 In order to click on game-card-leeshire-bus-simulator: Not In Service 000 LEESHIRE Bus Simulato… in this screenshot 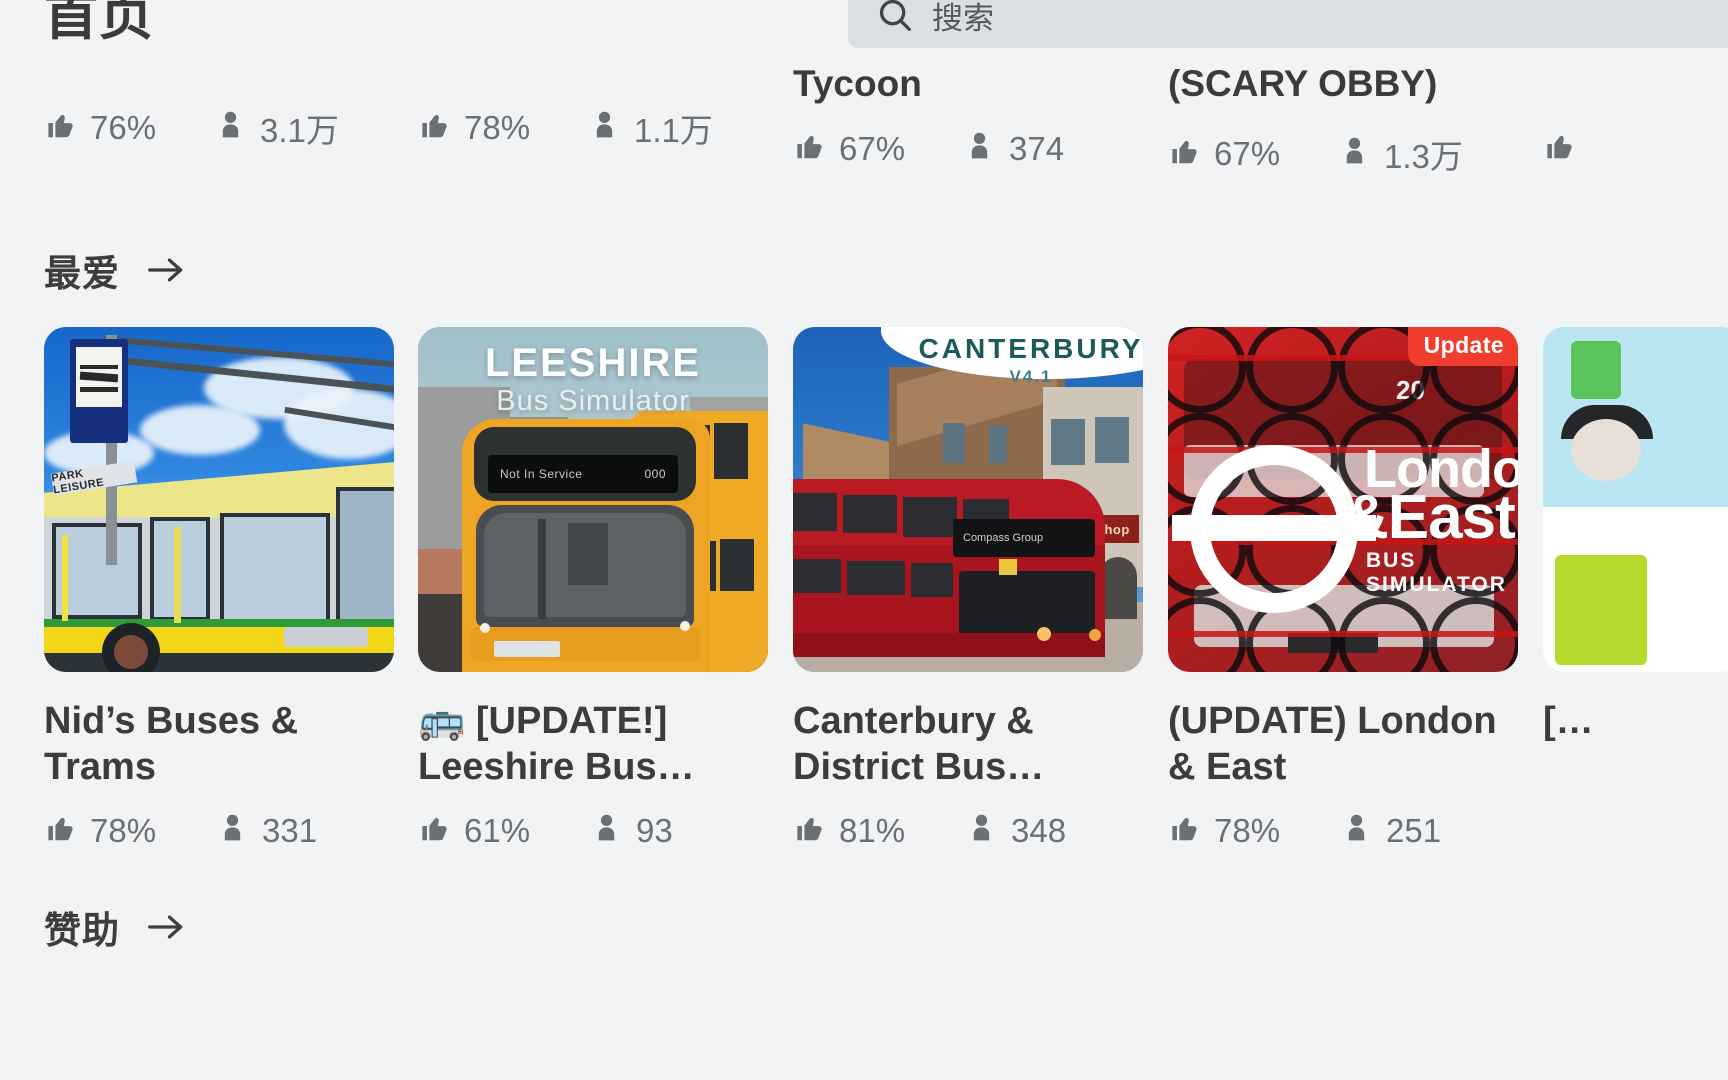, I will do `click(593, 588)`.